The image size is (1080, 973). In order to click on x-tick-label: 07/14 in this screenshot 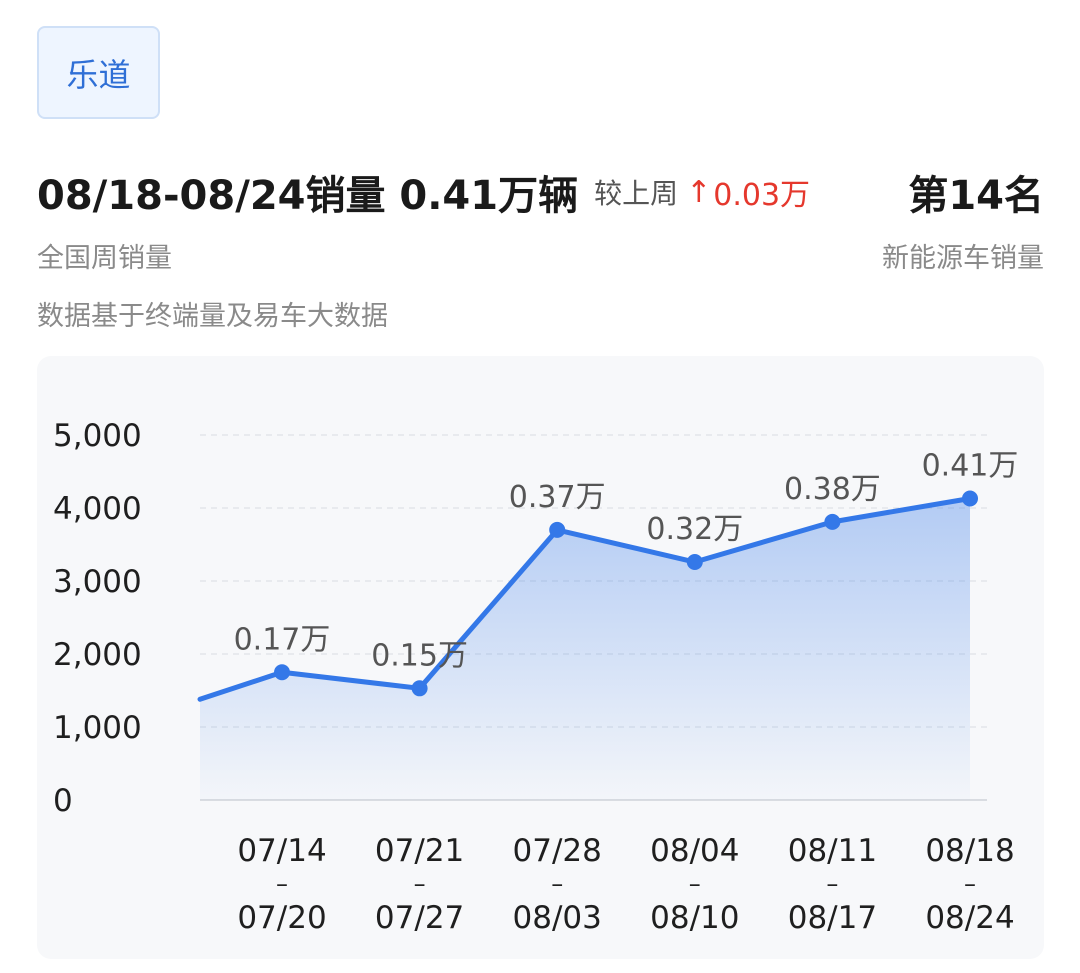, I will do `click(281, 851)`.